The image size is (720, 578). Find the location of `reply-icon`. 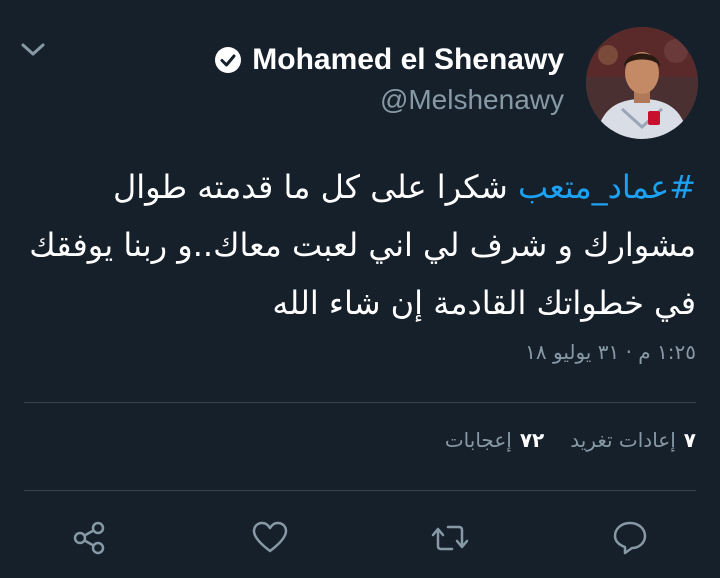

reply-icon is located at coordinates (630, 538).